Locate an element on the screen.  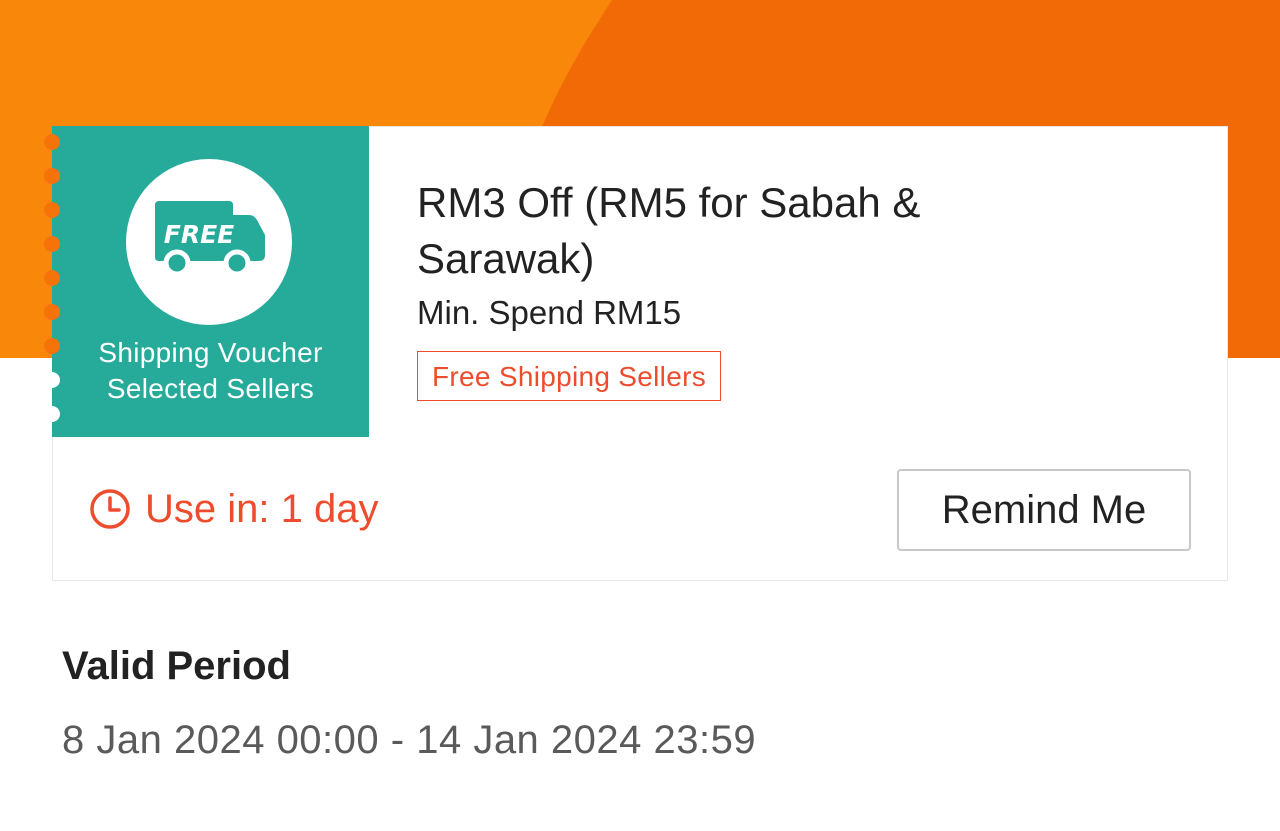
use-in-timer: Use in: 1 day is located at coordinates (233, 509).